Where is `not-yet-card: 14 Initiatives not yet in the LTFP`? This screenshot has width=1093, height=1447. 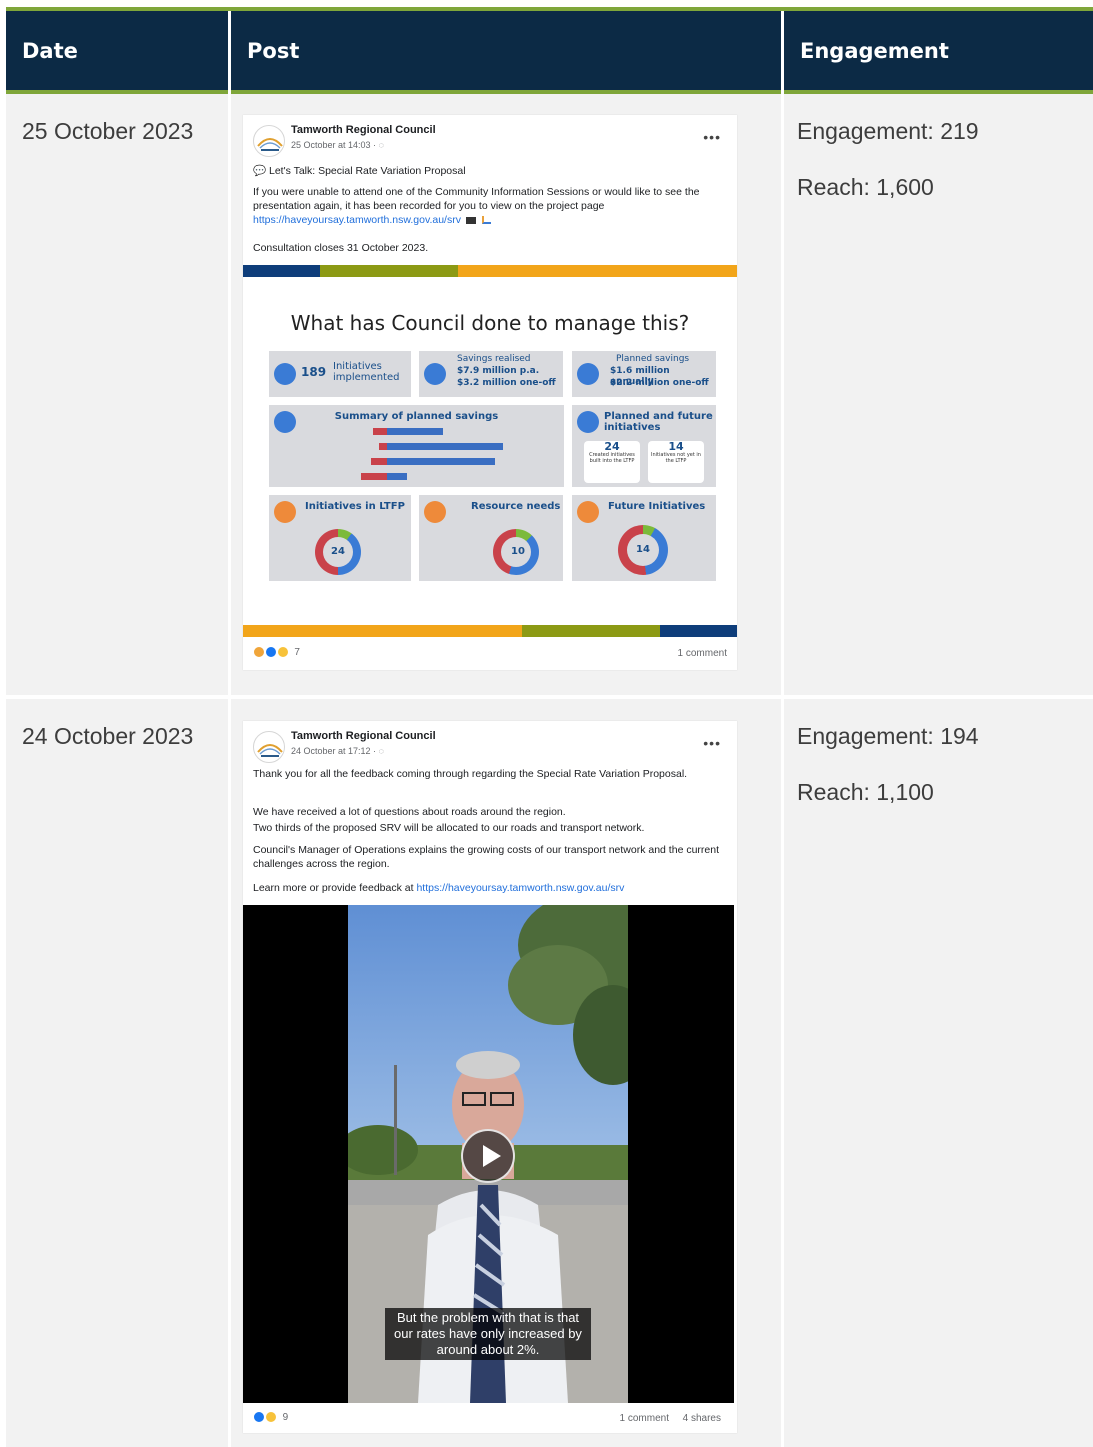 not-yet-card: 14 Initiatives not yet in the LTFP is located at coordinates (676, 462).